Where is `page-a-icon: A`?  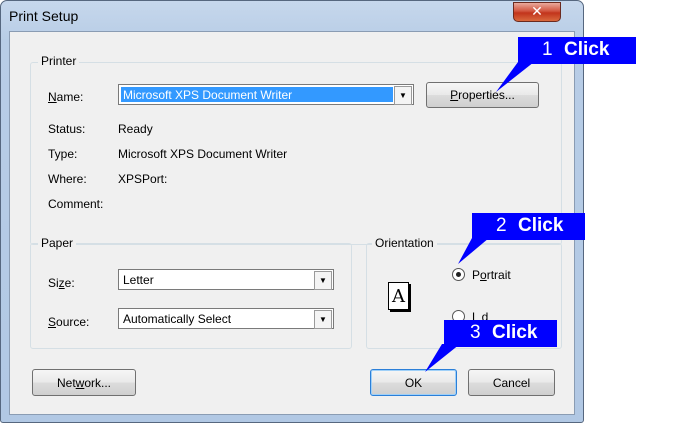
page-a-icon: A is located at coordinates (398, 296).